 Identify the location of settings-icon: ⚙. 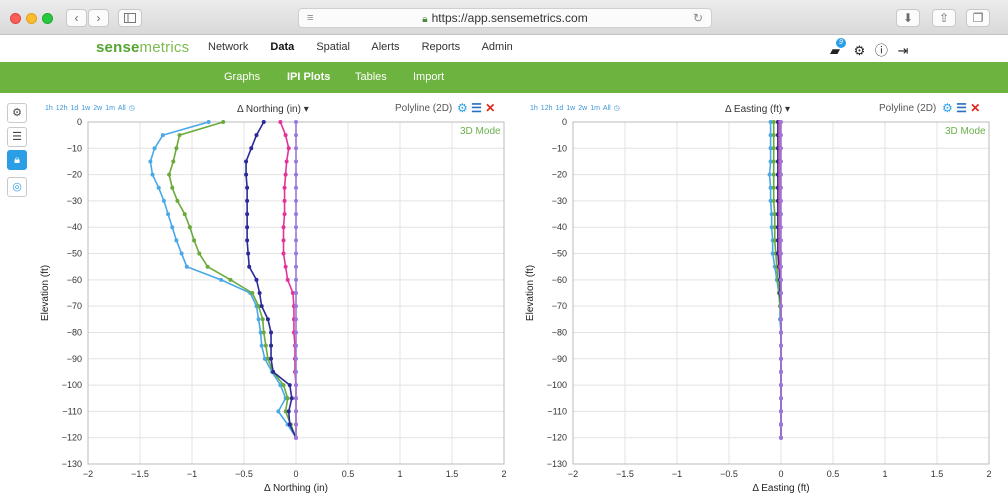
(860, 51).